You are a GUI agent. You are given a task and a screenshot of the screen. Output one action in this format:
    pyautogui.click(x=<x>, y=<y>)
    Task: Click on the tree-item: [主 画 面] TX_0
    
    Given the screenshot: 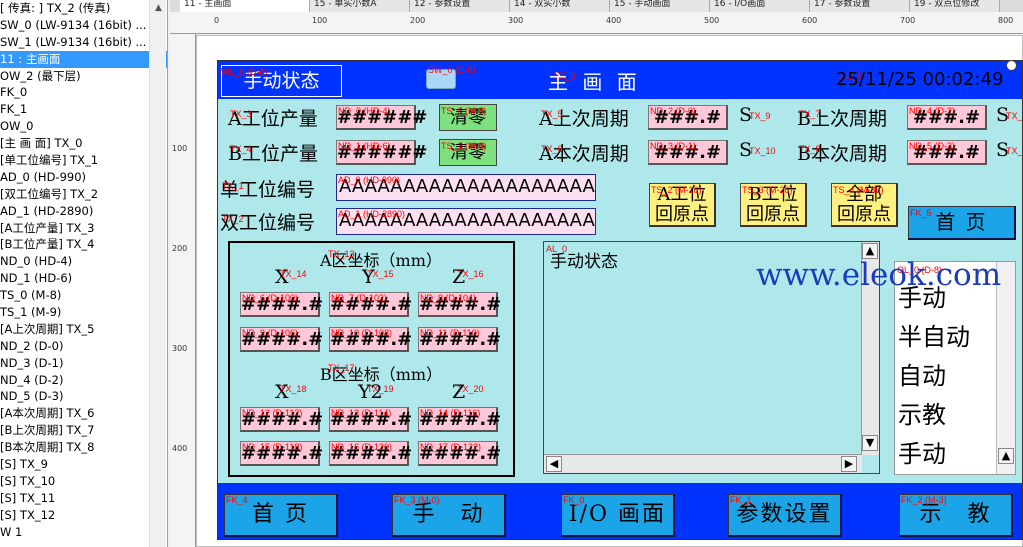 What is the action you would take?
    pyautogui.click(x=83, y=143)
    